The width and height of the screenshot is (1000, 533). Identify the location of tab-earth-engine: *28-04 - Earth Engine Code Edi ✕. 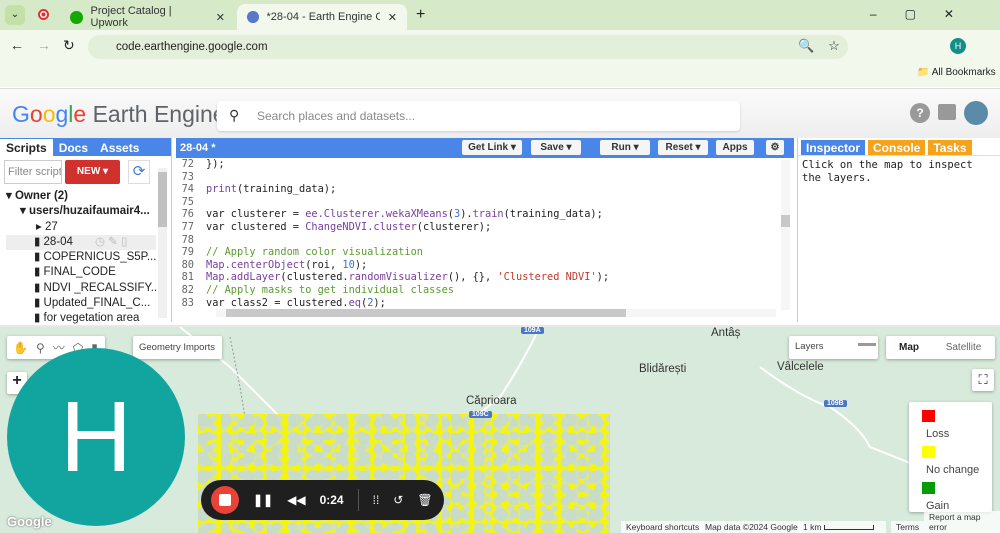
(322, 17).